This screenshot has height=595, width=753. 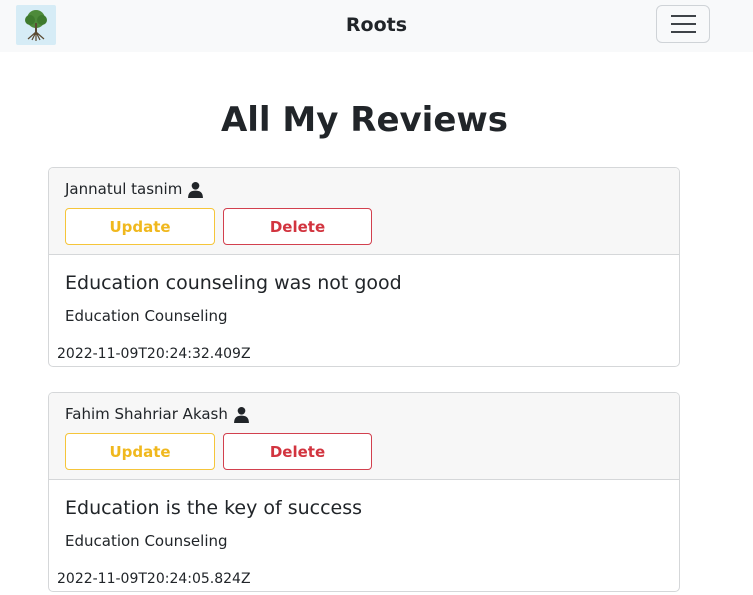 I want to click on hamburger-menu-button, so click(x=683, y=24).